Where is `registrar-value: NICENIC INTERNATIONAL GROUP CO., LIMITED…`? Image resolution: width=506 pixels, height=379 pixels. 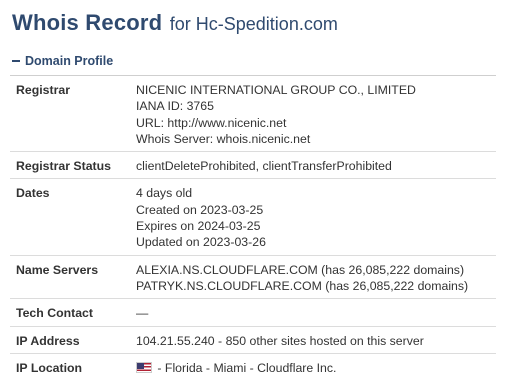
registrar-value: NICENIC INTERNATIONAL GROUP CO., LIMITED… is located at coordinates (313, 113).